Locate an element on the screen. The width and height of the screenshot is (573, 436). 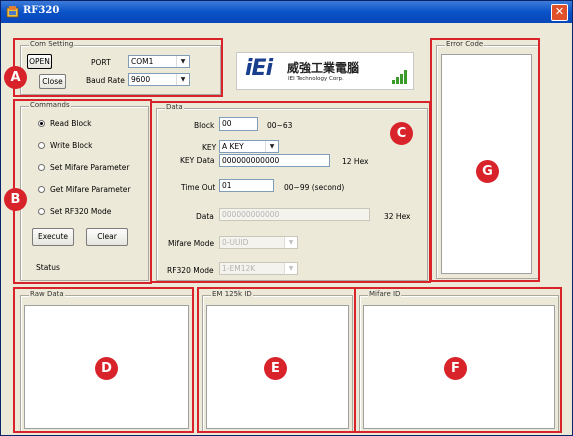
title-bar: RF320 ✕ is located at coordinates (286, 12).